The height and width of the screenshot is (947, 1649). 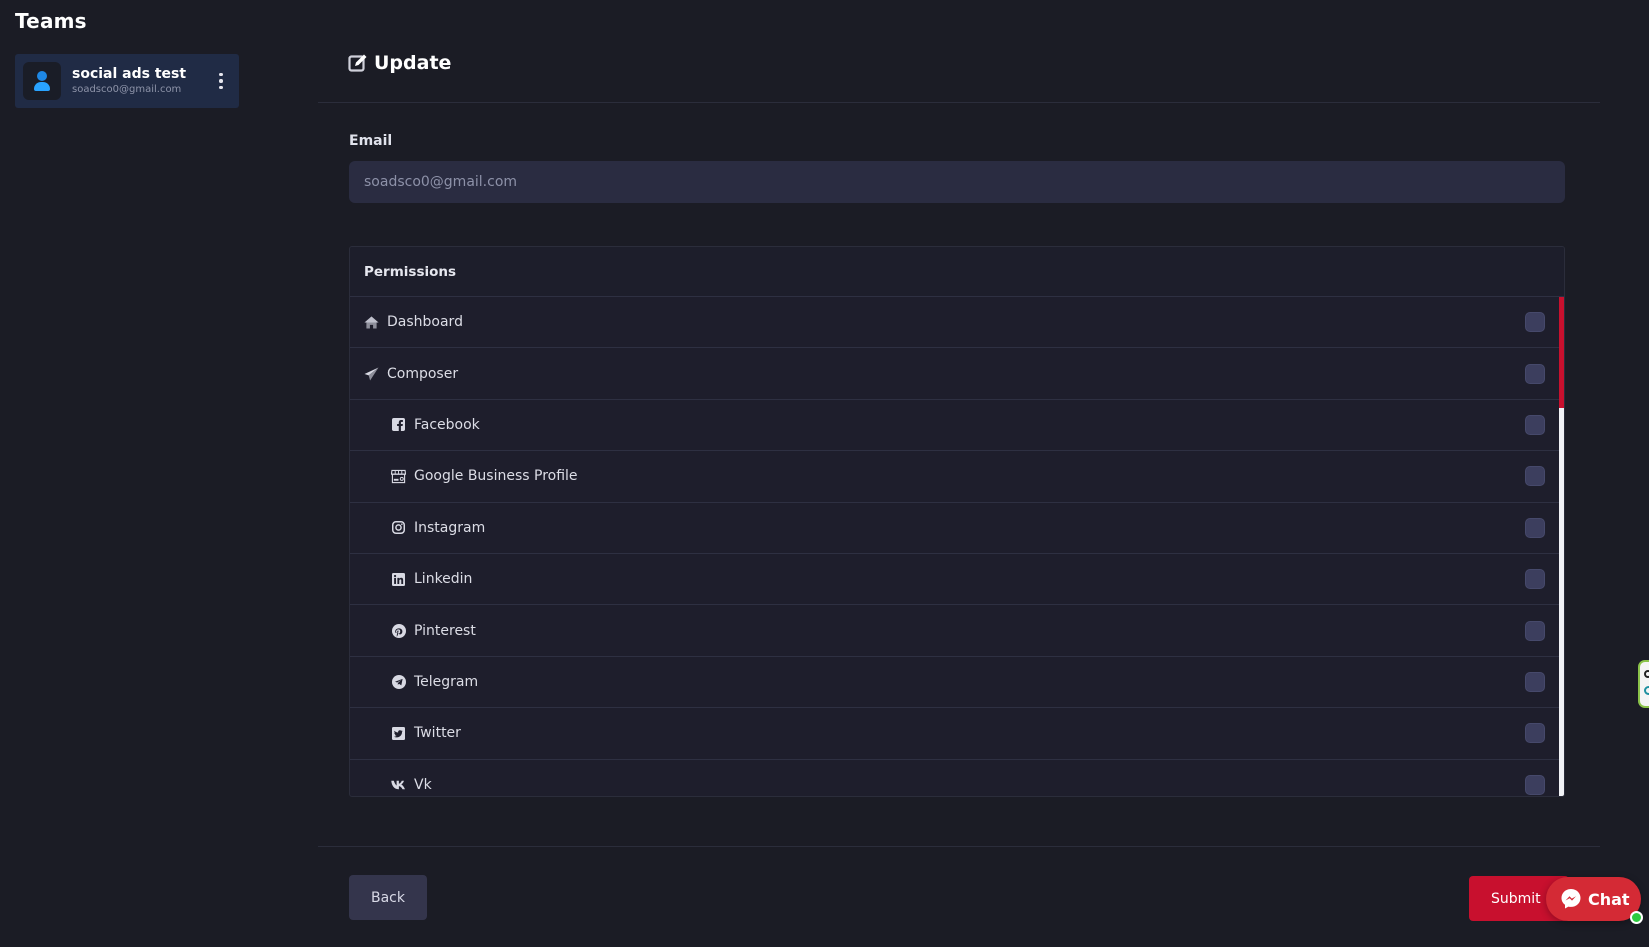 What do you see at coordinates (957, 528) in the screenshot?
I see `permission-row: Instagram` at bounding box center [957, 528].